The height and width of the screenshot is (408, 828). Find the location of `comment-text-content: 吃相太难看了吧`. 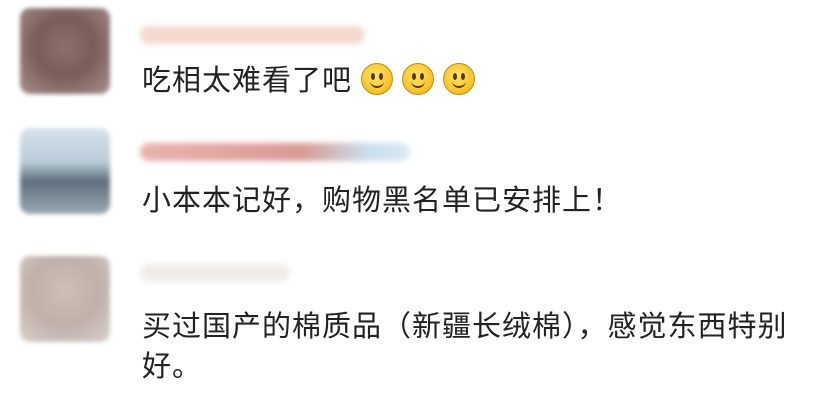

comment-text-content: 吃相太难看了吧 is located at coordinates (247, 80).